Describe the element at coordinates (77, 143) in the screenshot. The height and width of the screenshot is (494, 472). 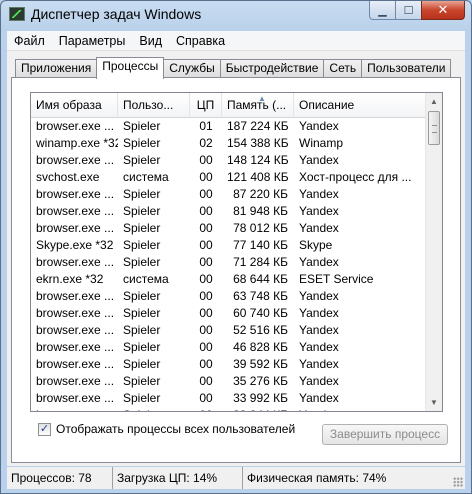
I see `process-image-name: winamp.exe *32` at that location.